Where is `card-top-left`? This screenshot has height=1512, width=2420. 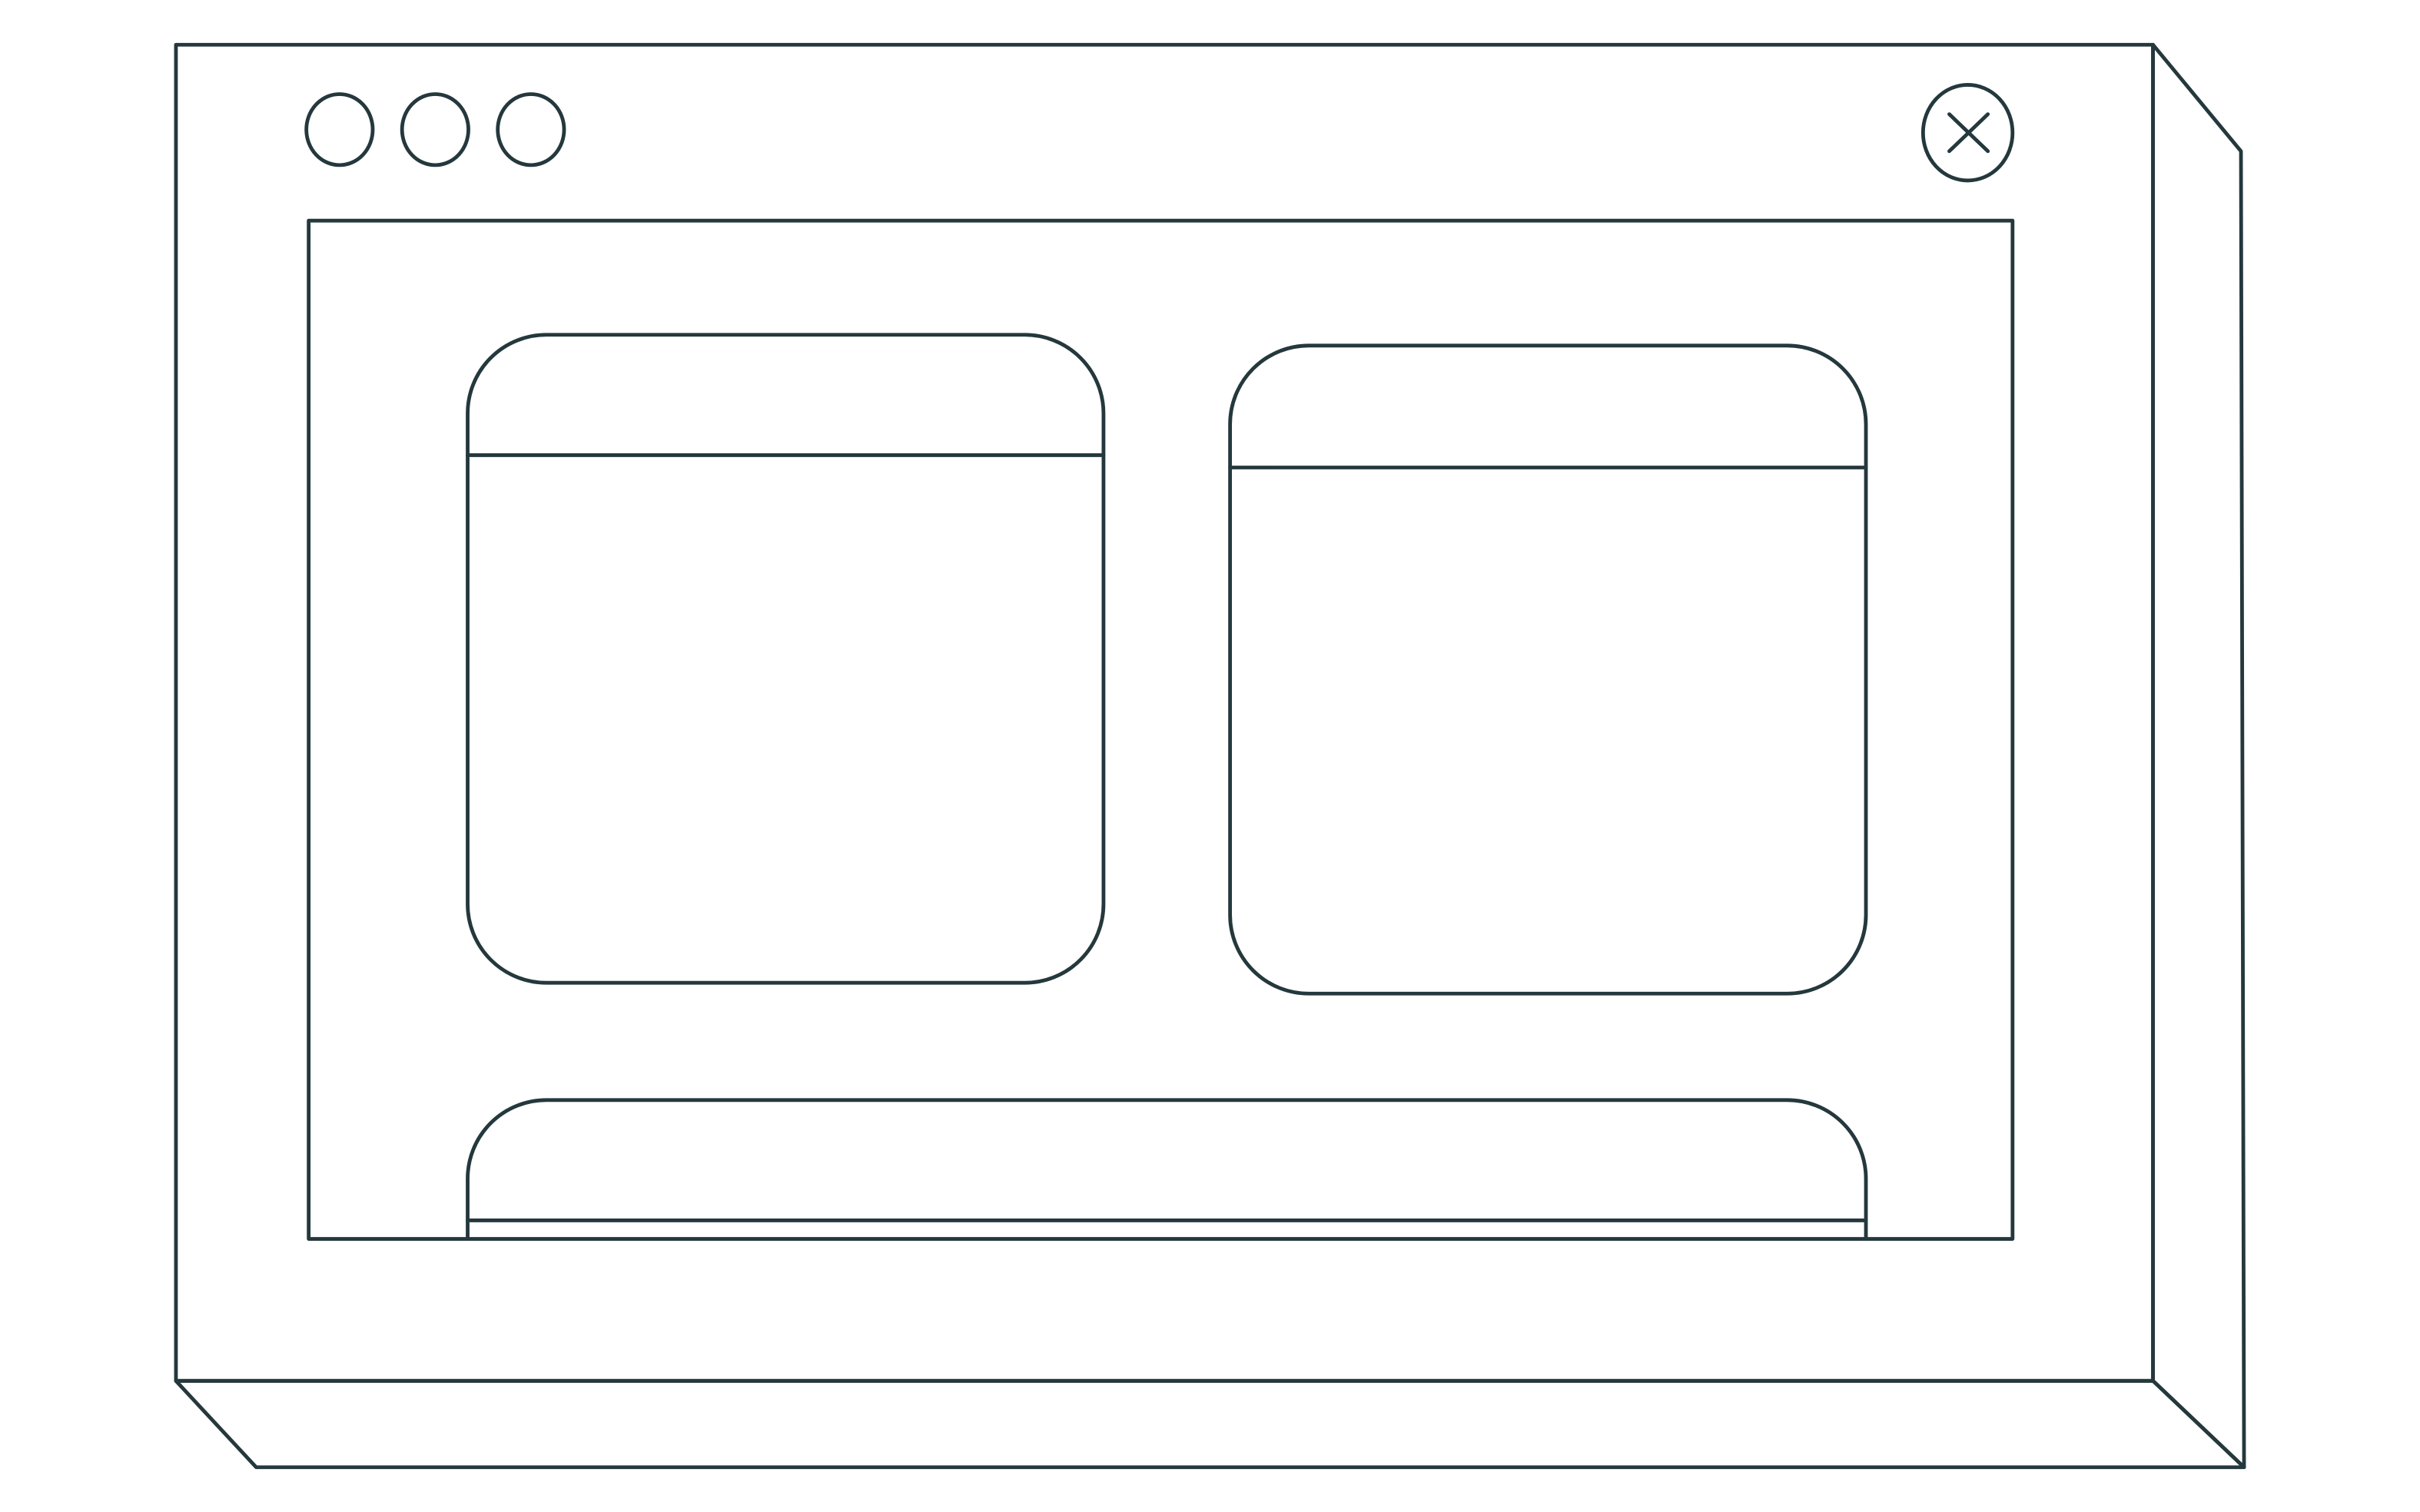
card-top-left is located at coordinates (786, 659).